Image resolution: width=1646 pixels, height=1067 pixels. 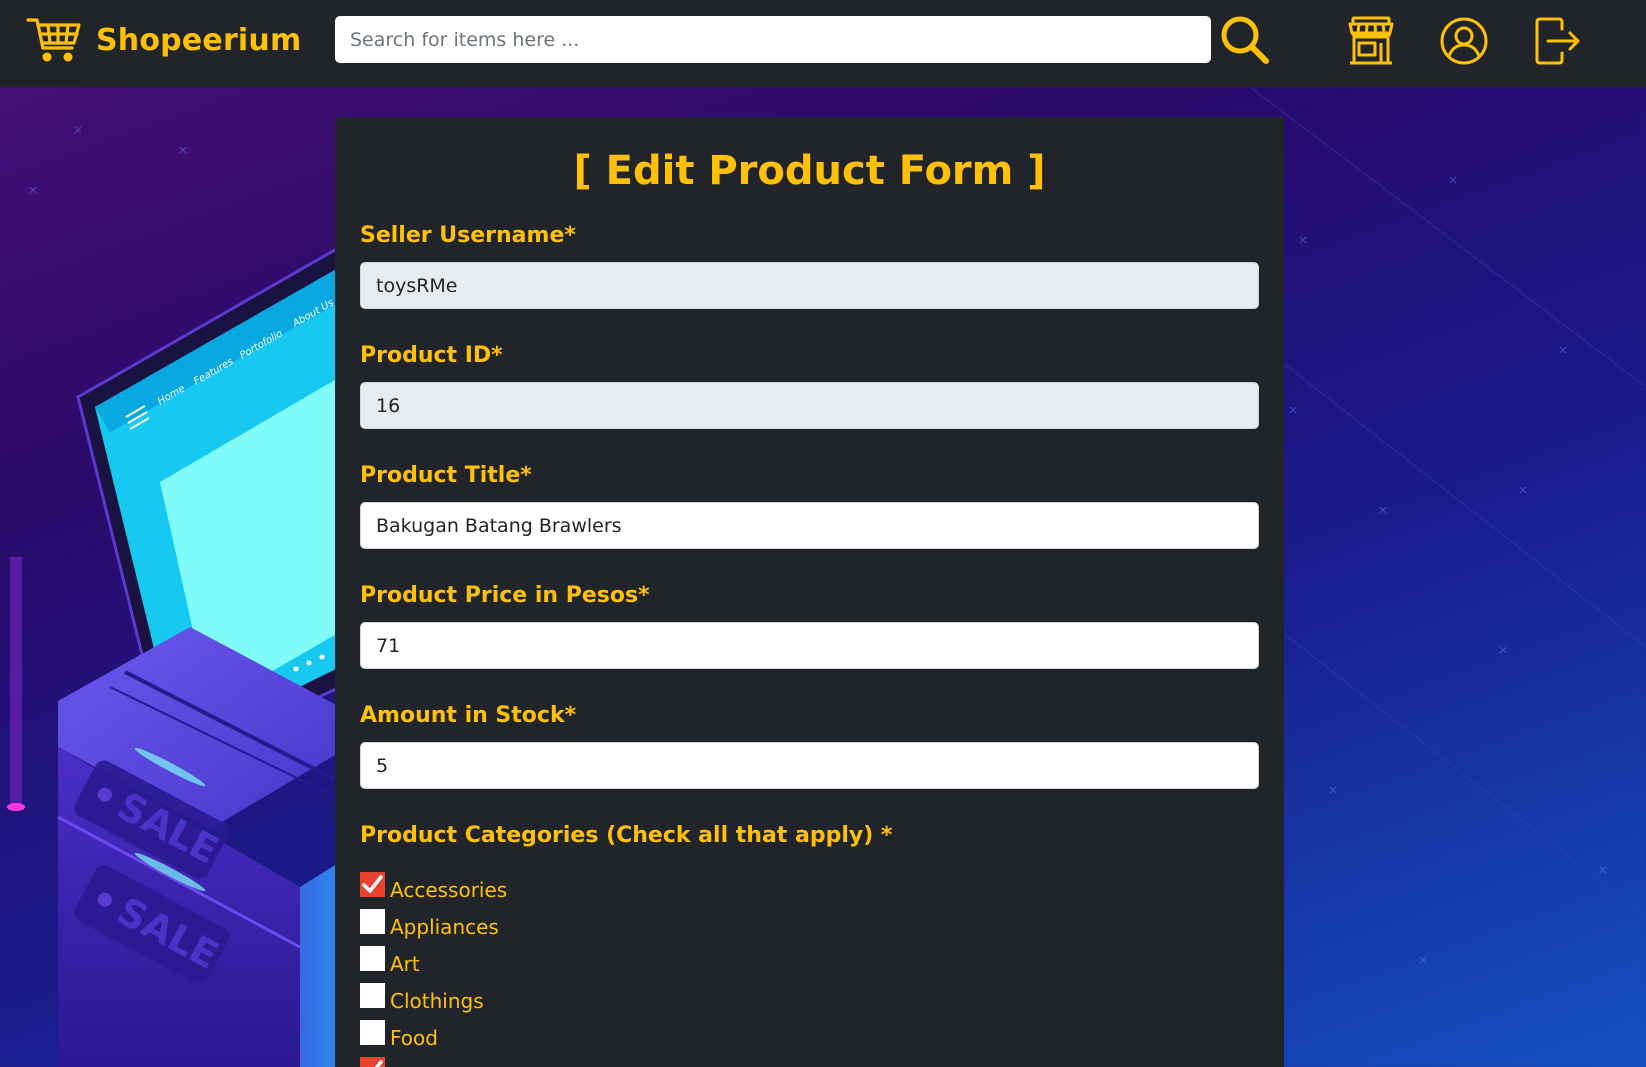 What do you see at coordinates (449, 889) in the screenshot?
I see `category-label: Accessories` at bounding box center [449, 889].